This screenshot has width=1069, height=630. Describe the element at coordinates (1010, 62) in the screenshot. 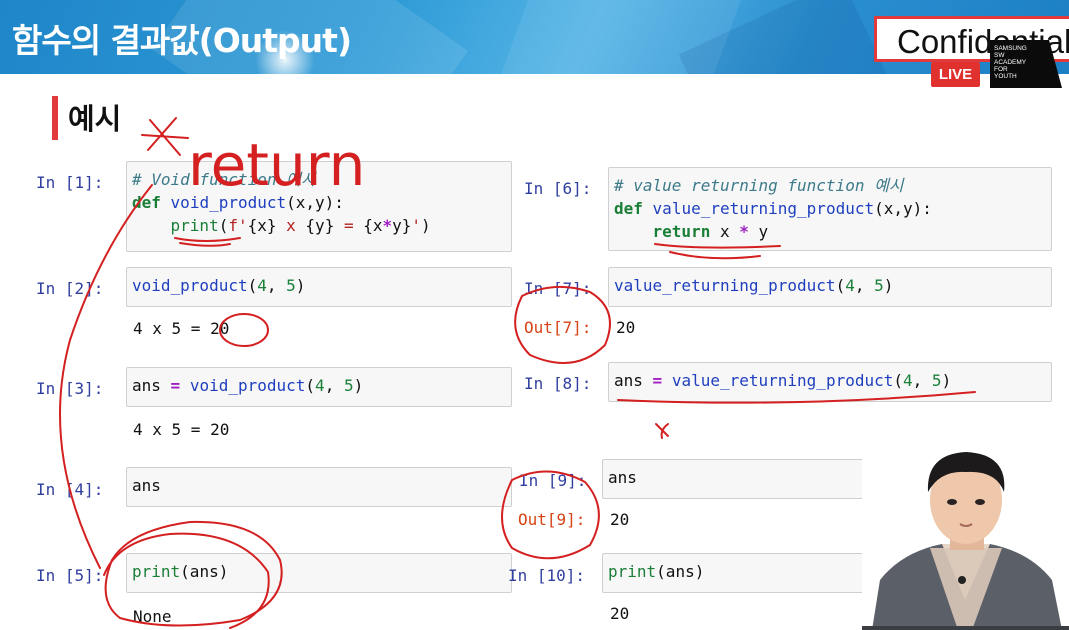

I see `logo-line: ACADEMY` at that location.